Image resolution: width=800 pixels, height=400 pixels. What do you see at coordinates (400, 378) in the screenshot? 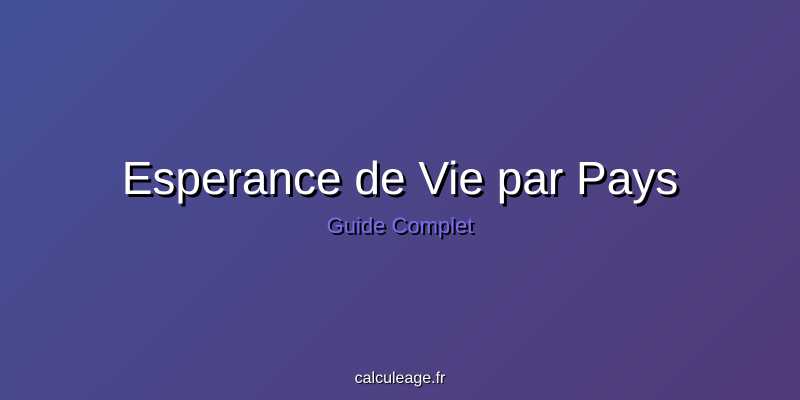
I see `site-domain: calculeage.fr` at bounding box center [400, 378].